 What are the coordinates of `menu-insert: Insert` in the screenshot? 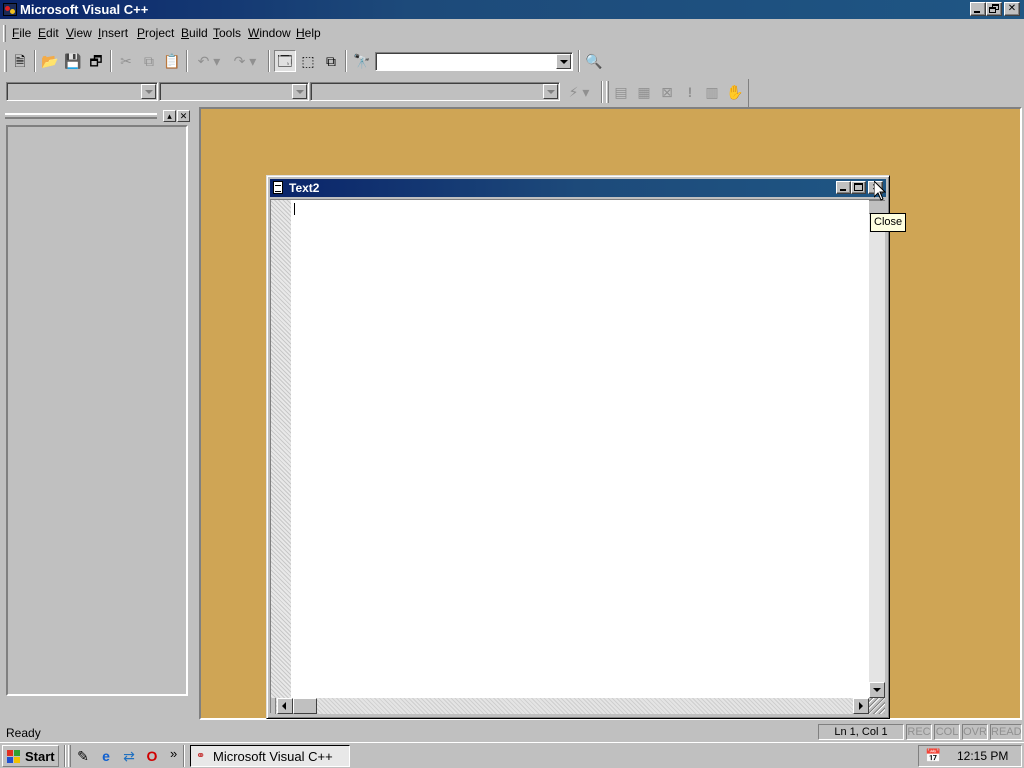 It's located at (113, 33).